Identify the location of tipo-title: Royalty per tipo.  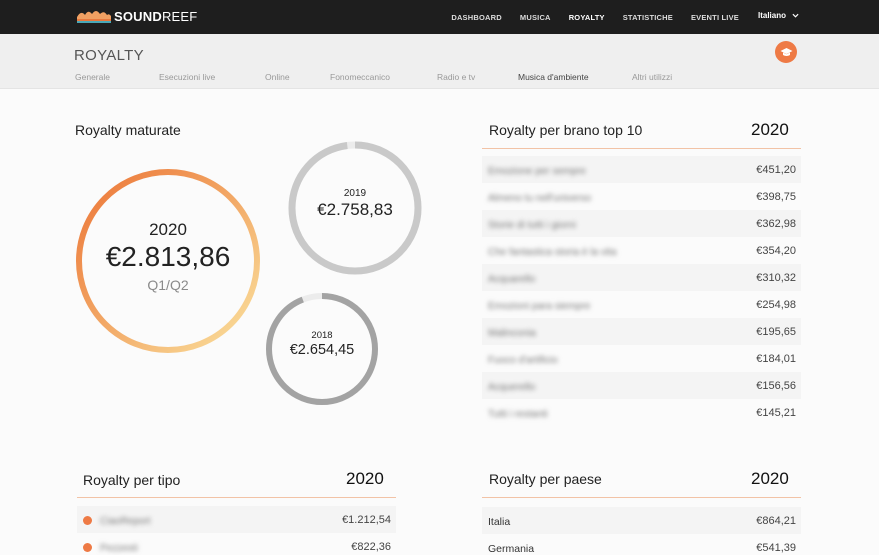
(132, 480).